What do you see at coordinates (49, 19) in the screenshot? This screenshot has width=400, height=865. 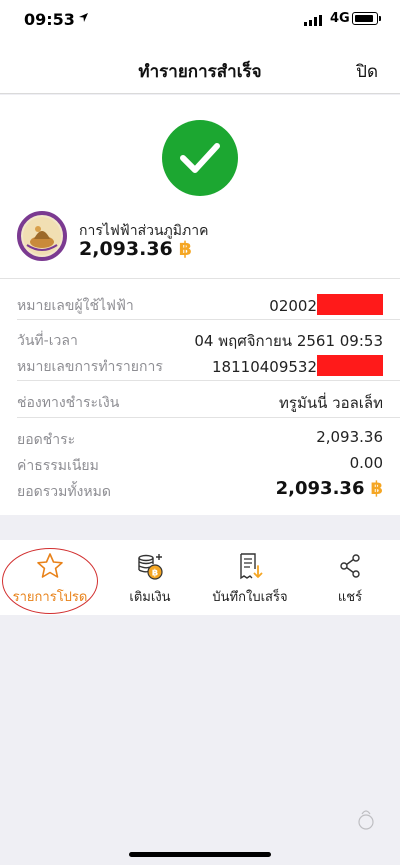 I see `status-time: 09:53` at bounding box center [49, 19].